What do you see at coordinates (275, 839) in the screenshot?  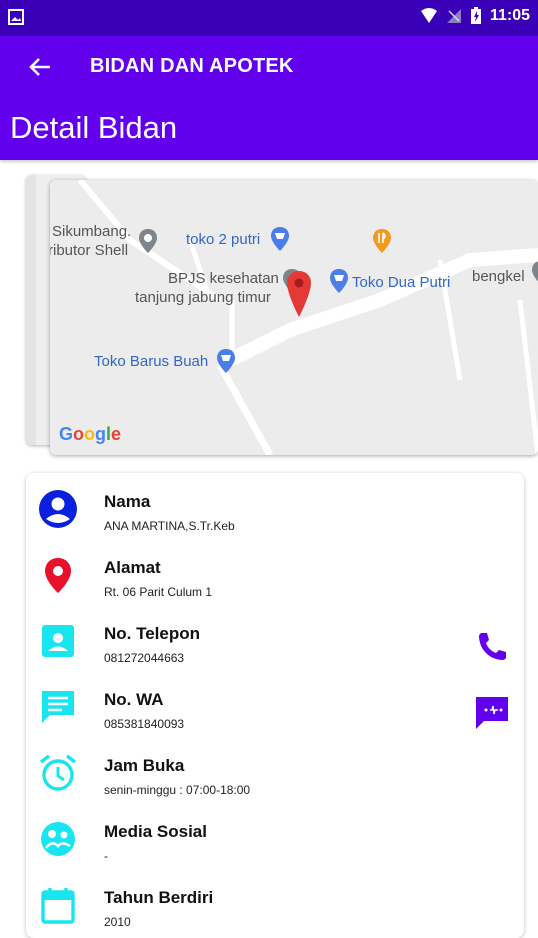 I see `detail-row-media-sosial: Media Sosial -` at bounding box center [275, 839].